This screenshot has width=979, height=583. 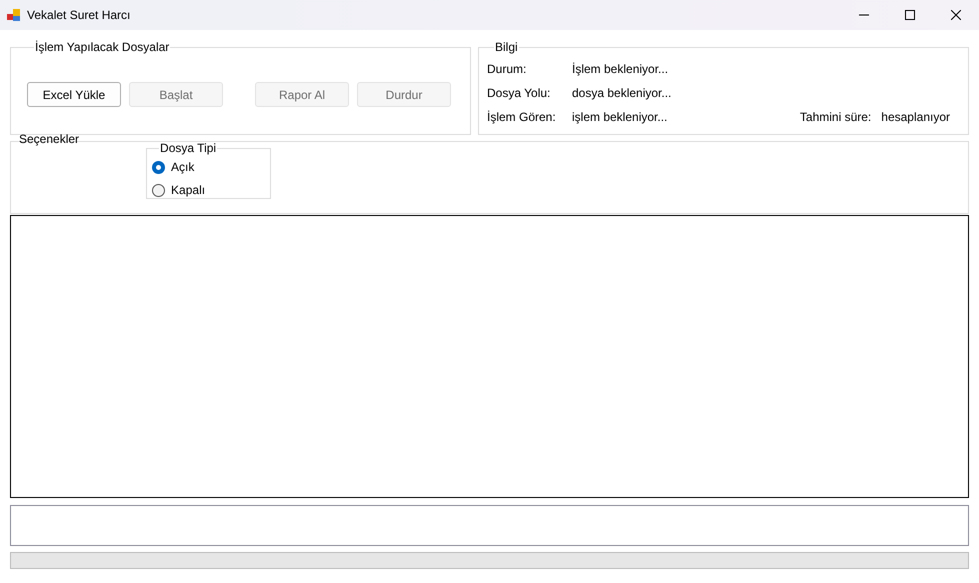 I want to click on text-area, so click(x=489, y=525).